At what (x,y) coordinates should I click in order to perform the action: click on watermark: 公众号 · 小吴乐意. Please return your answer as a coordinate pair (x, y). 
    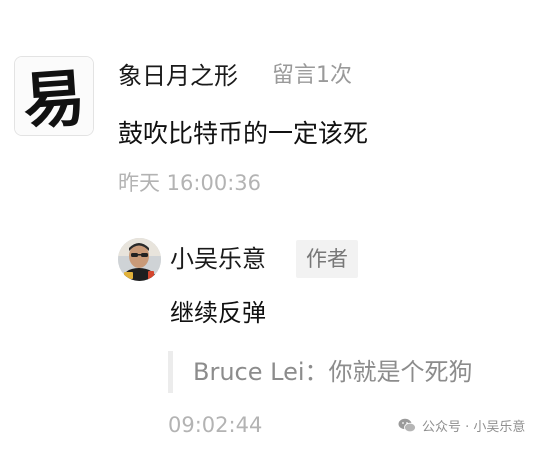
    Looking at the image, I should click on (461, 425).